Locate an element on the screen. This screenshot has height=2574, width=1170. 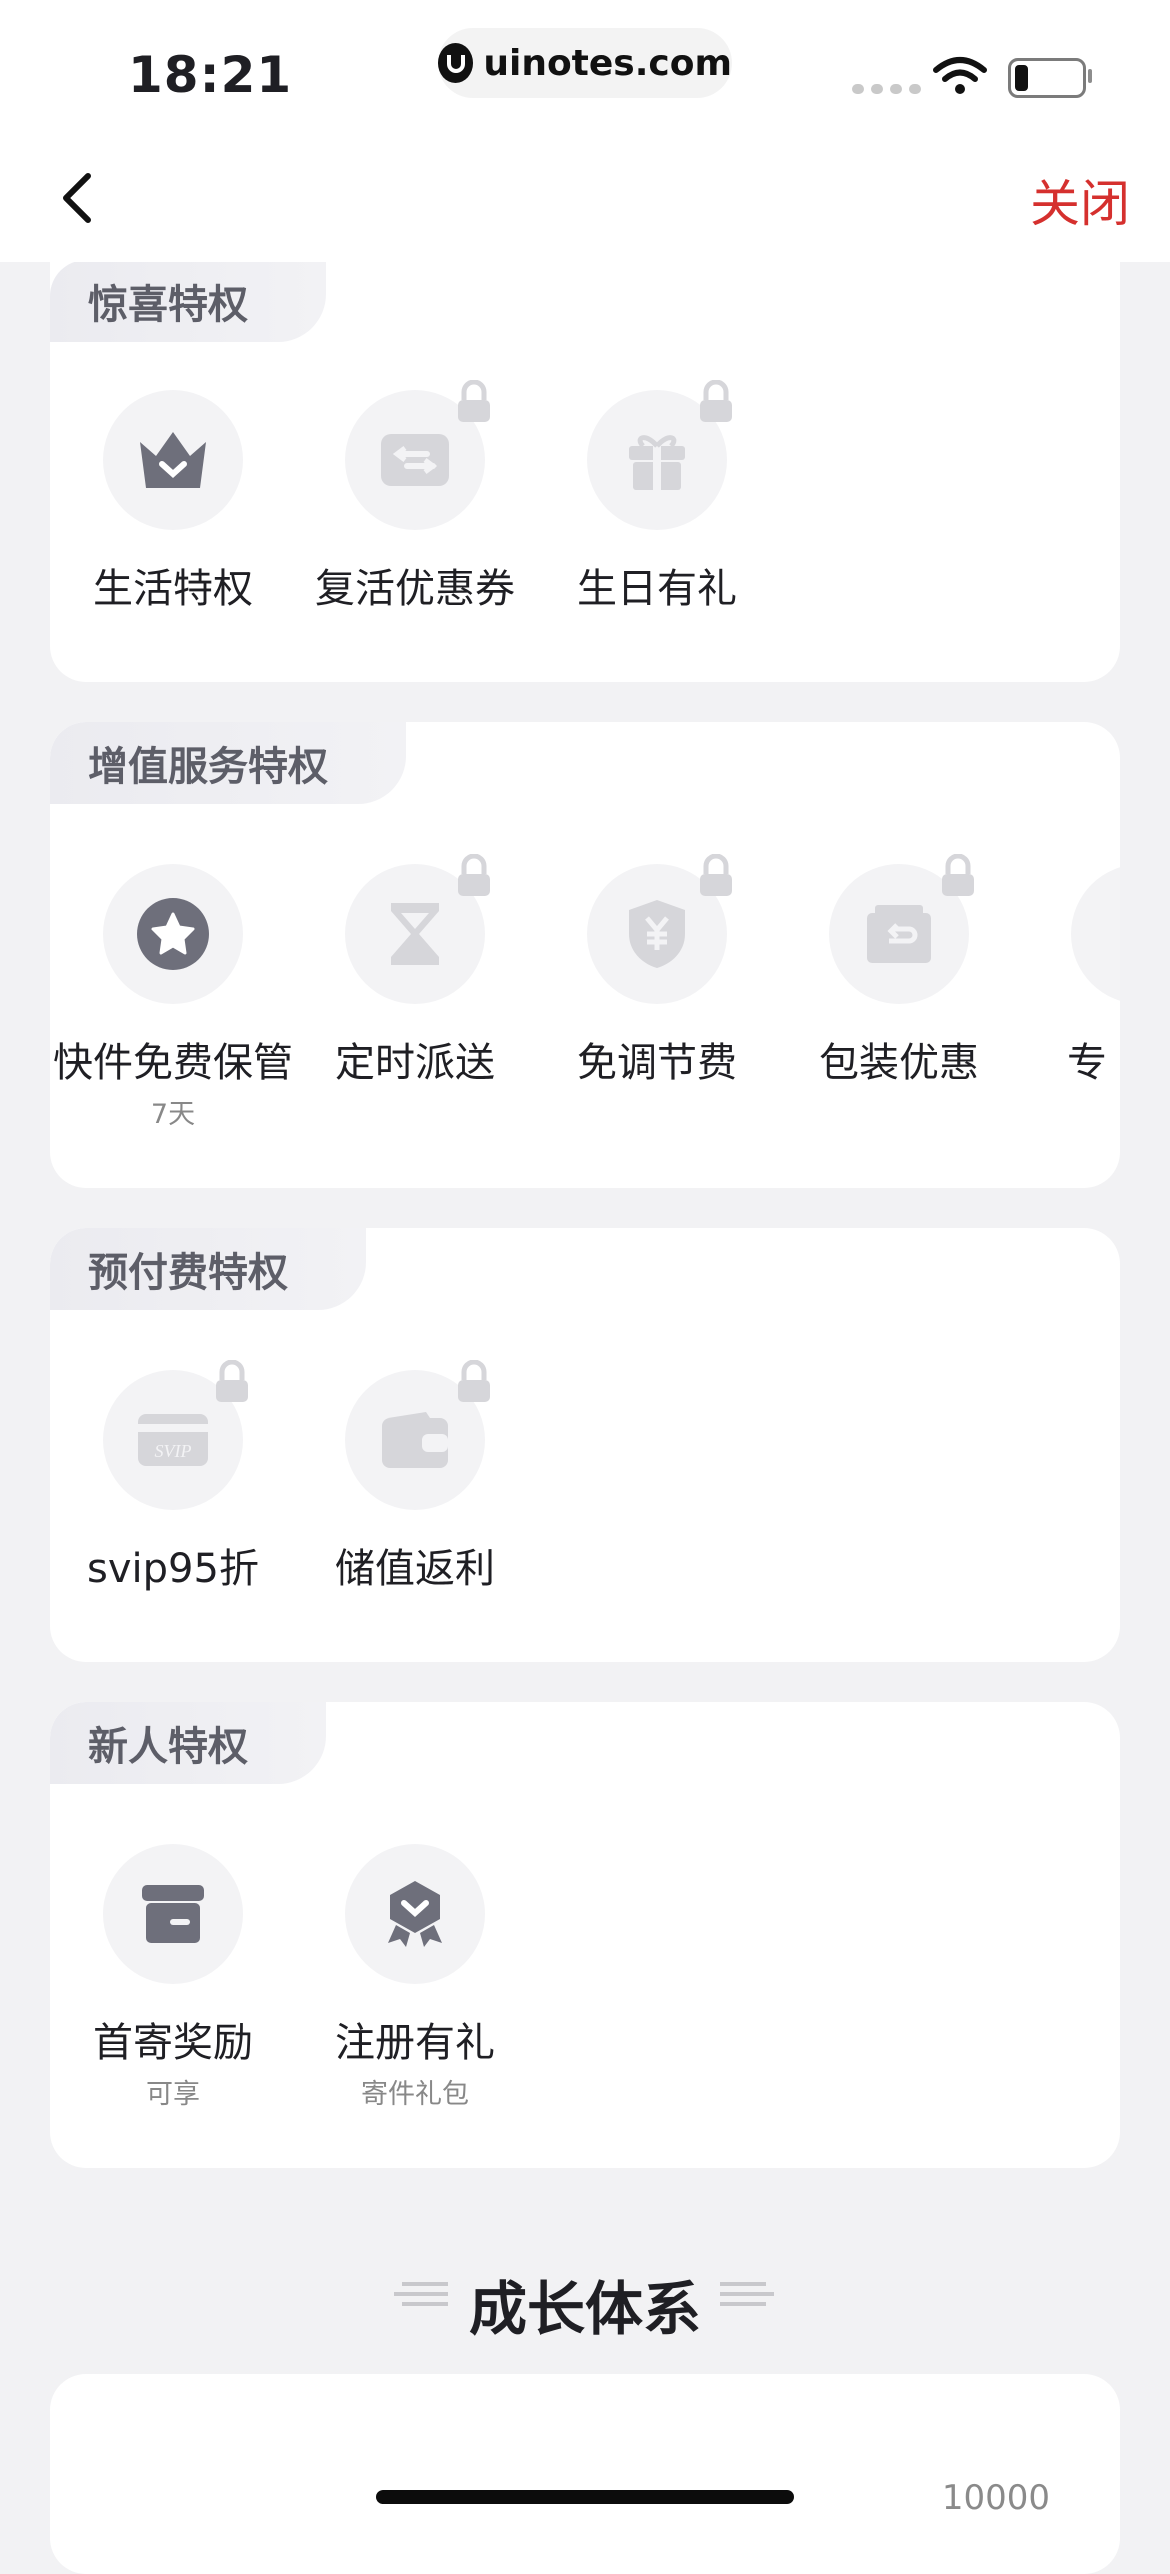
box-icon is located at coordinates (173, 1914).